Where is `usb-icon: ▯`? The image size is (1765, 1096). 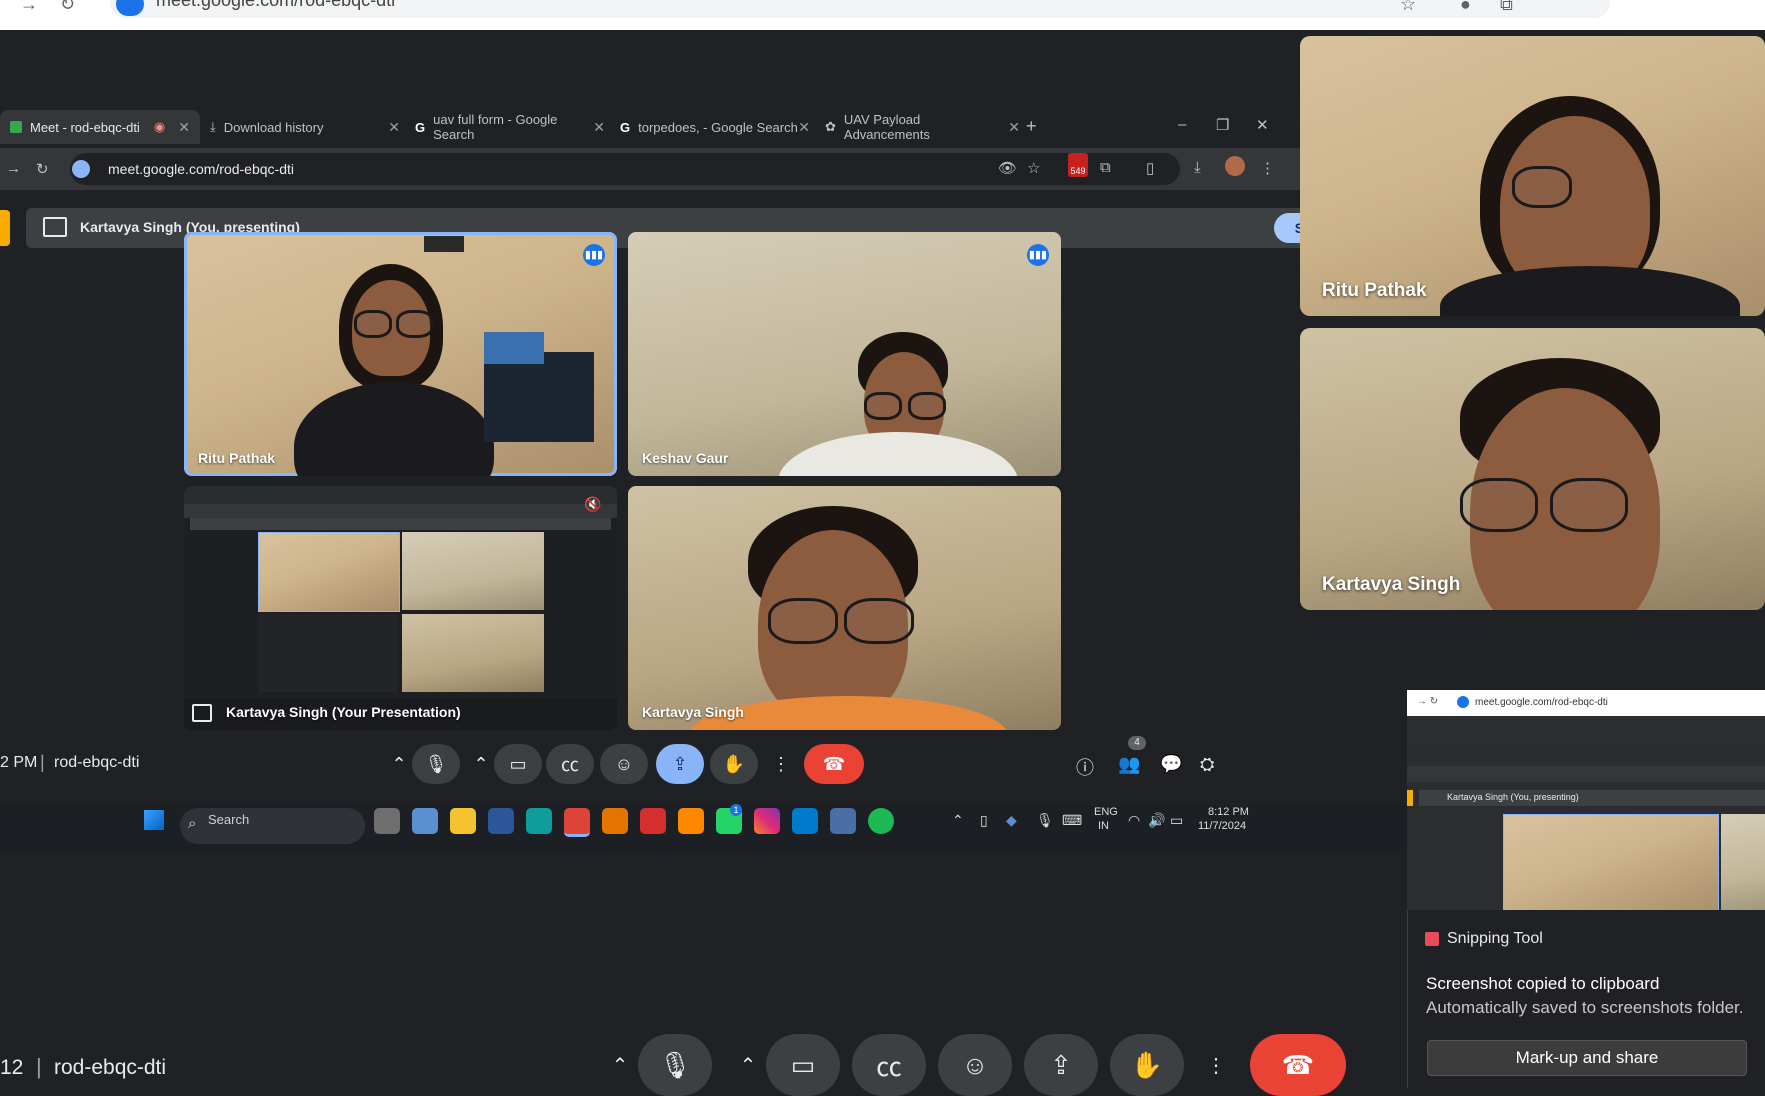
usb-icon: ▯ is located at coordinates (984, 820).